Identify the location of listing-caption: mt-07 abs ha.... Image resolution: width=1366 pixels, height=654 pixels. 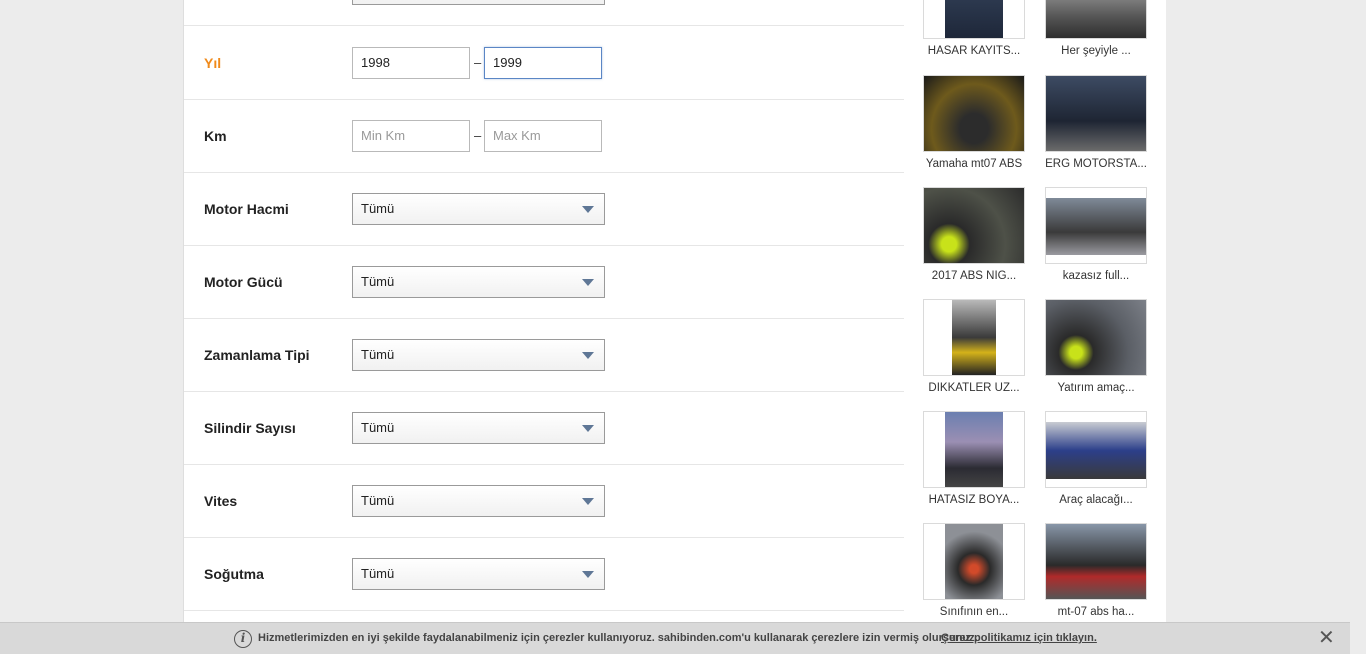
(1096, 612).